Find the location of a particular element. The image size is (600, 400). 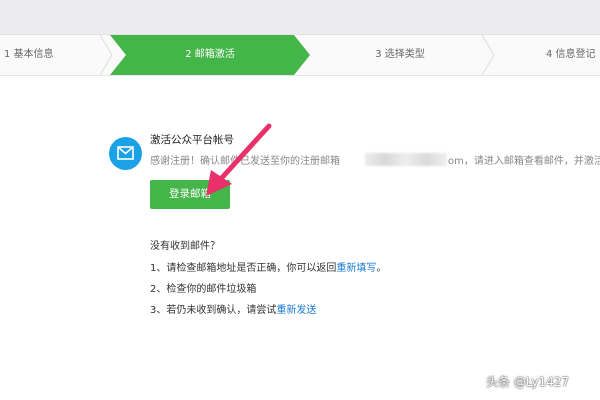

browser-top-bar is located at coordinates (300, 17).